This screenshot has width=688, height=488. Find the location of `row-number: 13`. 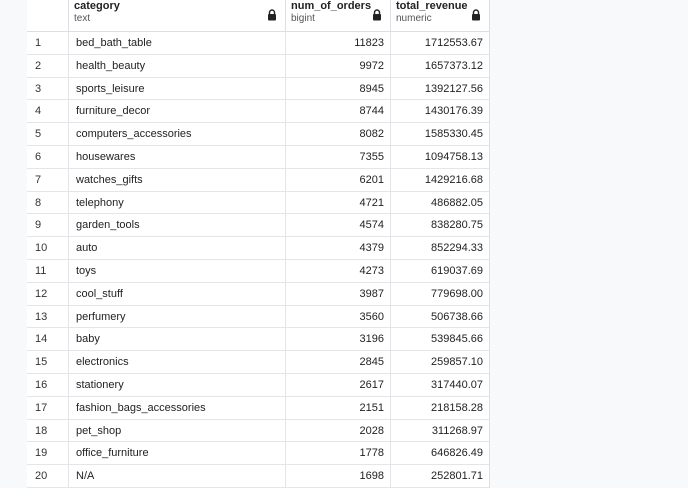

row-number: 13 is located at coordinates (48, 316).